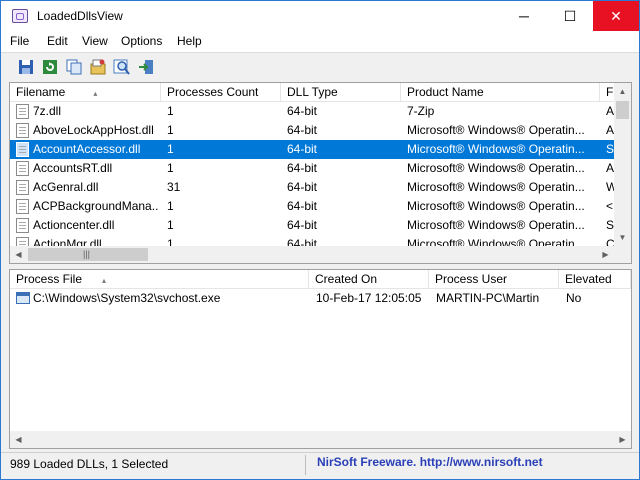 The width and height of the screenshot is (640, 480). What do you see at coordinates (159, 279) in the screenshot?
I see `column-process-file: Process File ▴` at bounding box center [159, 279].